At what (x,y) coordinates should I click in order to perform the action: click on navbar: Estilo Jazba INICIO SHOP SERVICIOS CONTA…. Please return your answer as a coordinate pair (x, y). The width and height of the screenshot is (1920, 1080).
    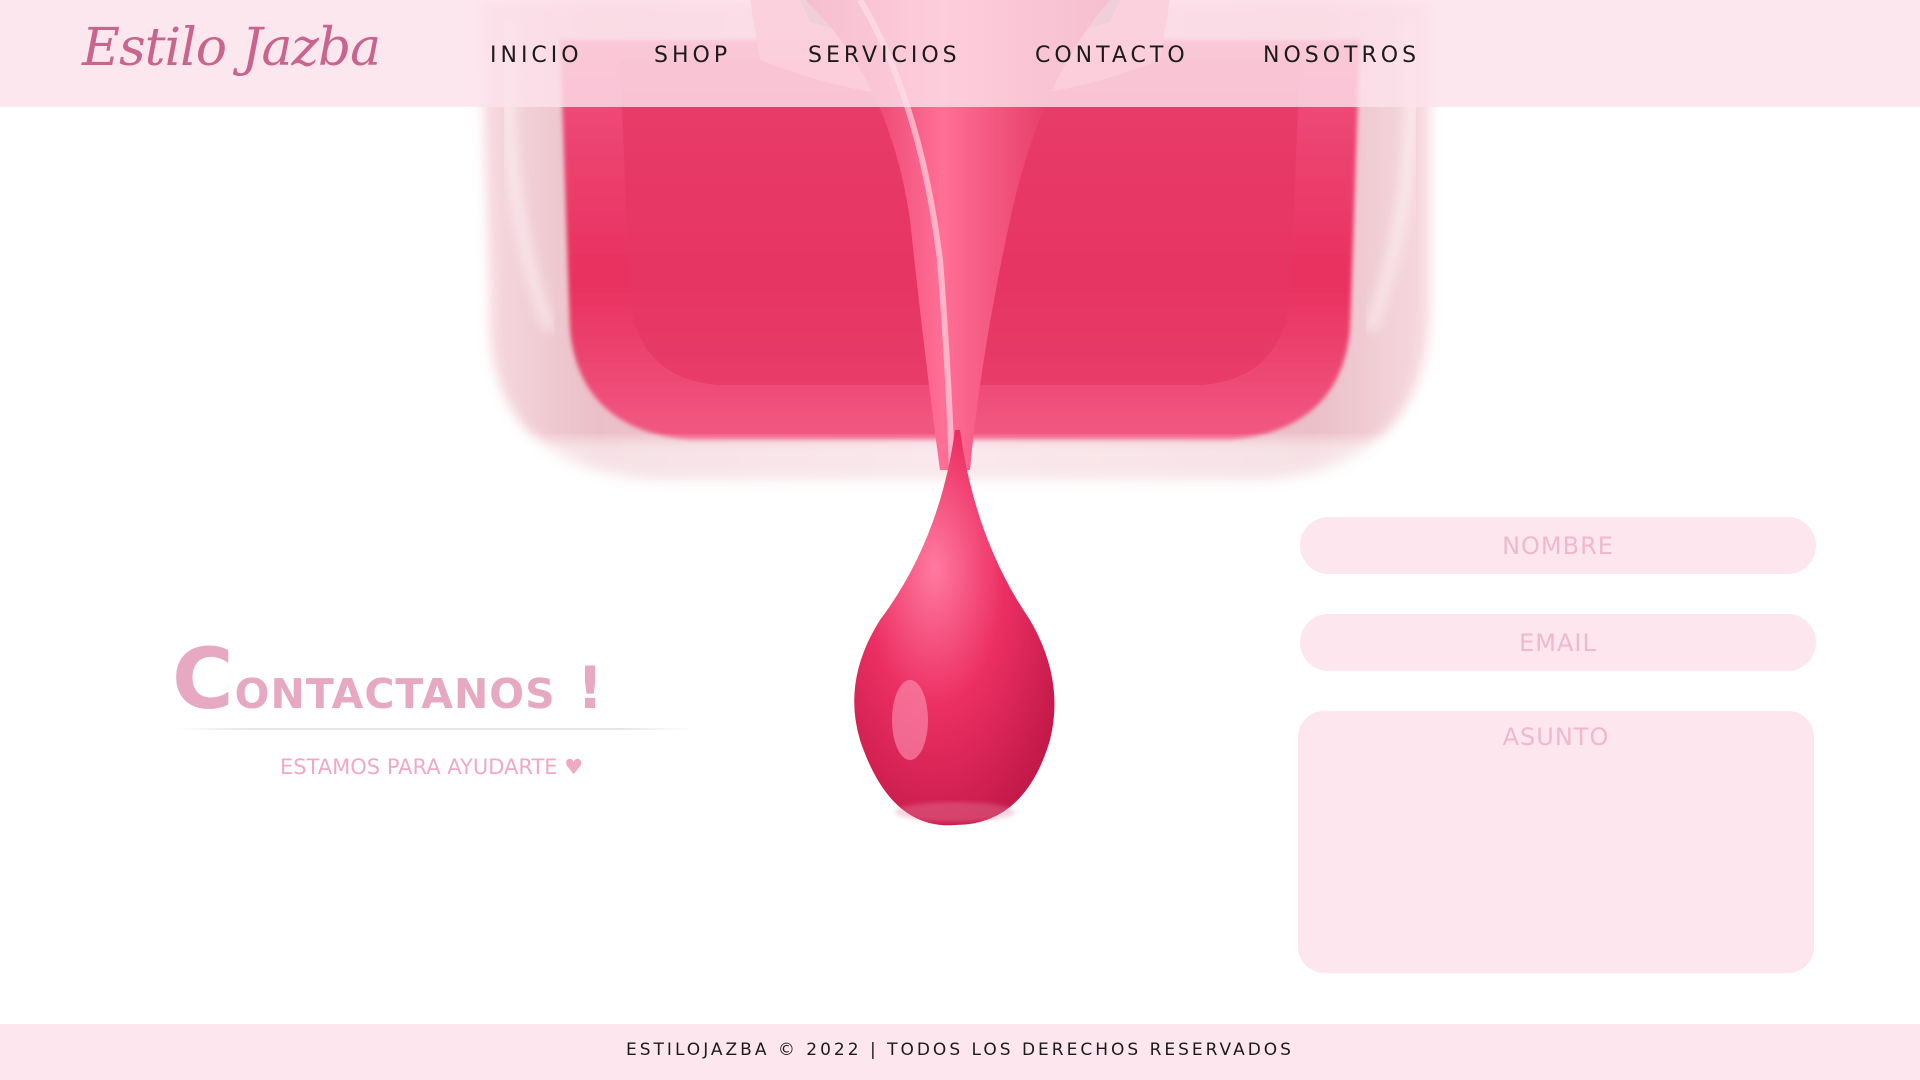
    Looking at the image, I should click on (960, 53).